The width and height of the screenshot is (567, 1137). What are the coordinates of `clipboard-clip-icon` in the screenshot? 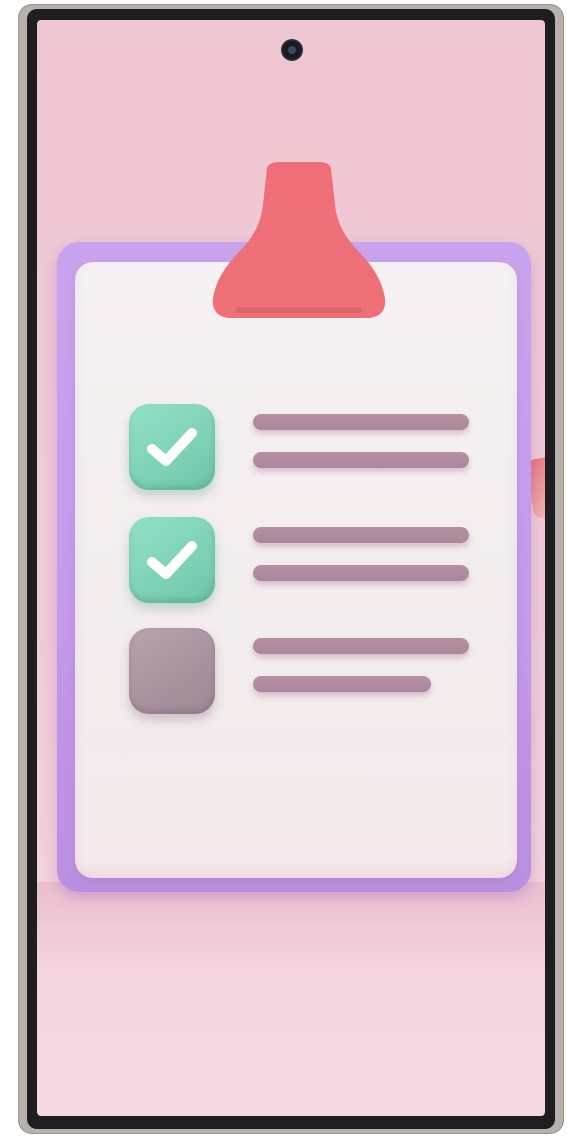 It's located at (299, 240).